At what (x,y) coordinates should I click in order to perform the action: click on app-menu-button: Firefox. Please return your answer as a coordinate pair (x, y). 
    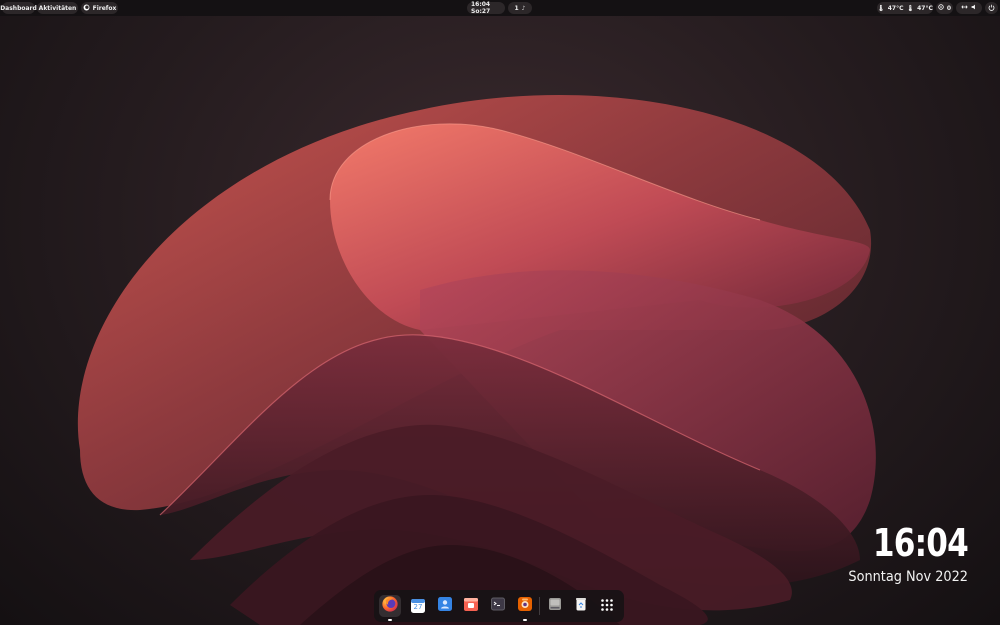
    Looking at the image, I should click on (99, 8).